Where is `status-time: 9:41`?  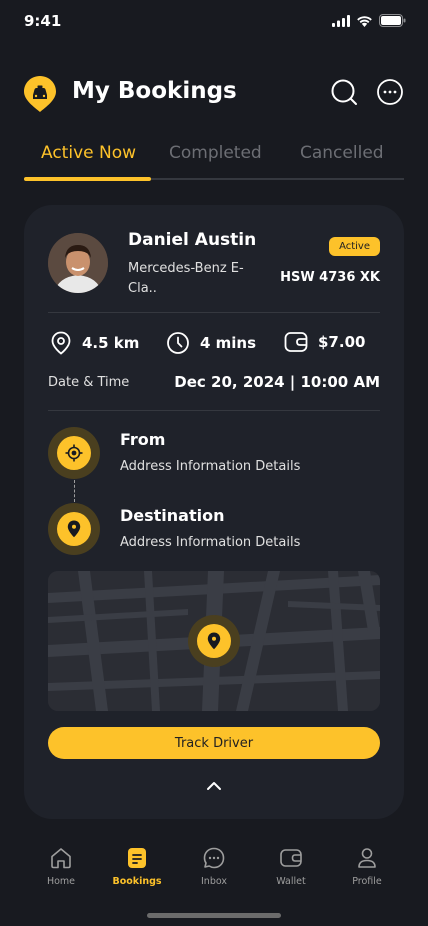
status-time: 9:41 is located at coordinates (43, 21).